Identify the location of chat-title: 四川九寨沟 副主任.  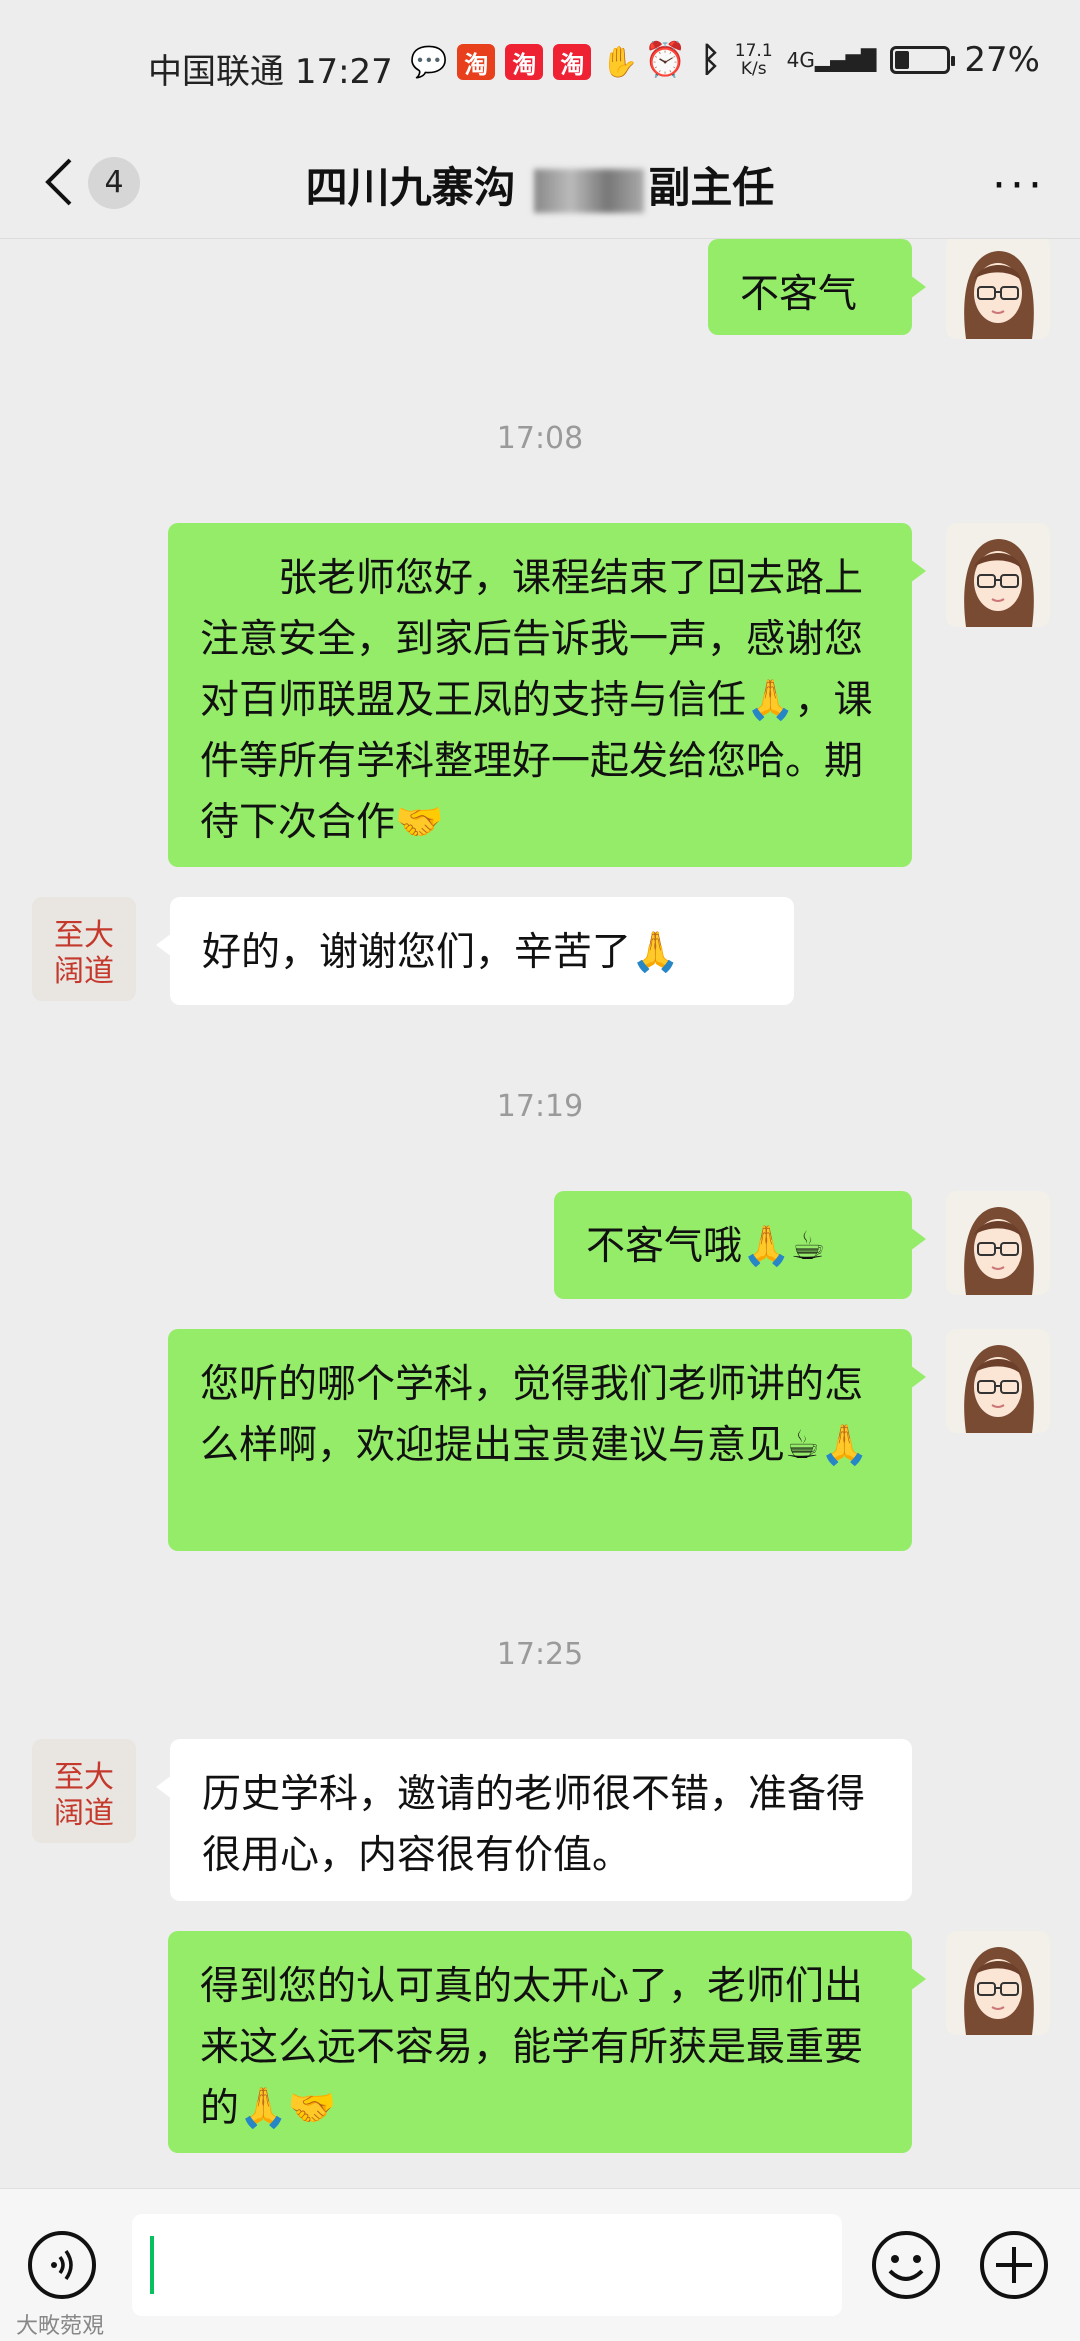
(540, 188).